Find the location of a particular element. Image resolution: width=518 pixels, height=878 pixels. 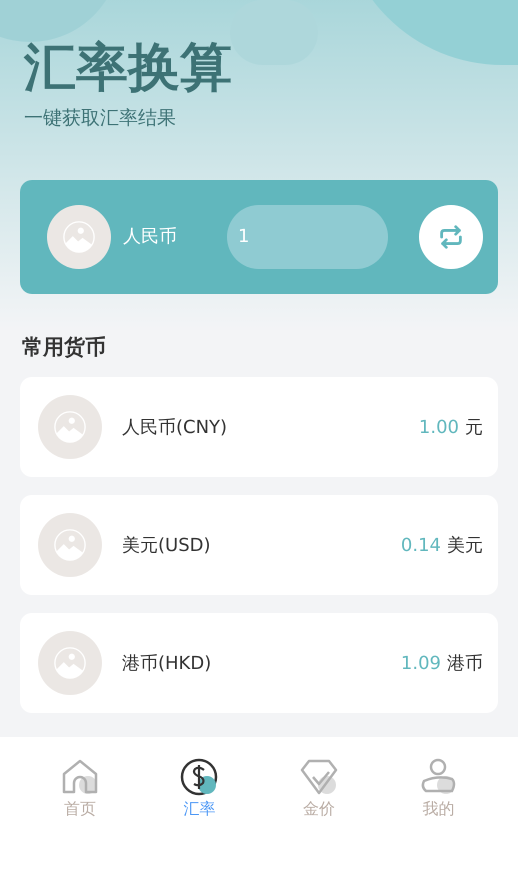

currency-row: 美元(USD) 0.14 美元 is located at coordinates (259, 545).